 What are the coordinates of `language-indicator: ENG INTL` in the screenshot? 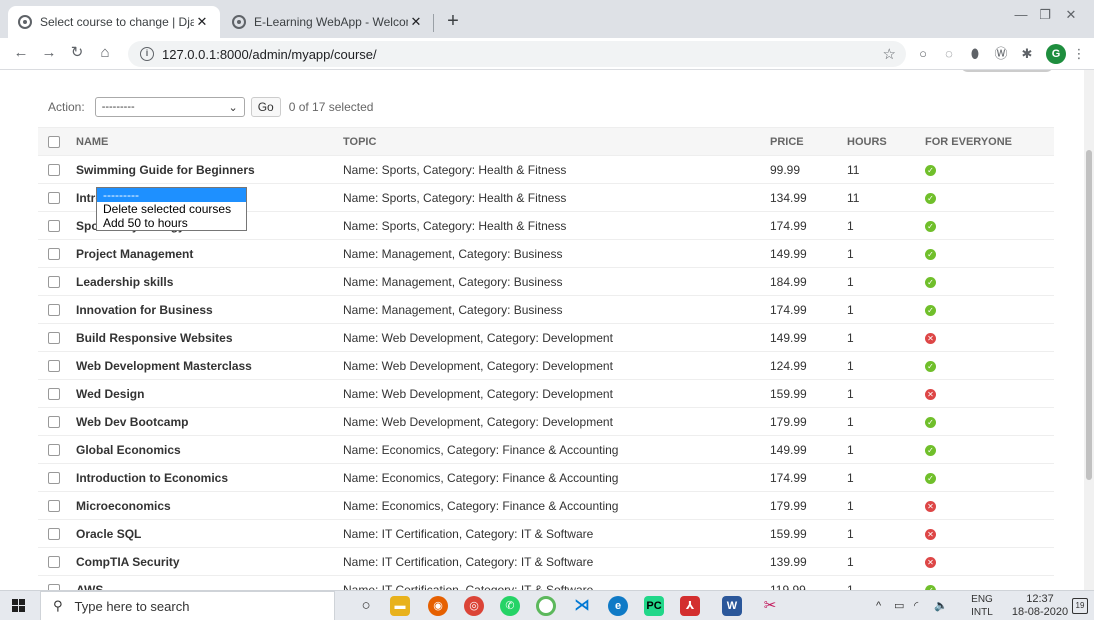 It's located at (982, 606).